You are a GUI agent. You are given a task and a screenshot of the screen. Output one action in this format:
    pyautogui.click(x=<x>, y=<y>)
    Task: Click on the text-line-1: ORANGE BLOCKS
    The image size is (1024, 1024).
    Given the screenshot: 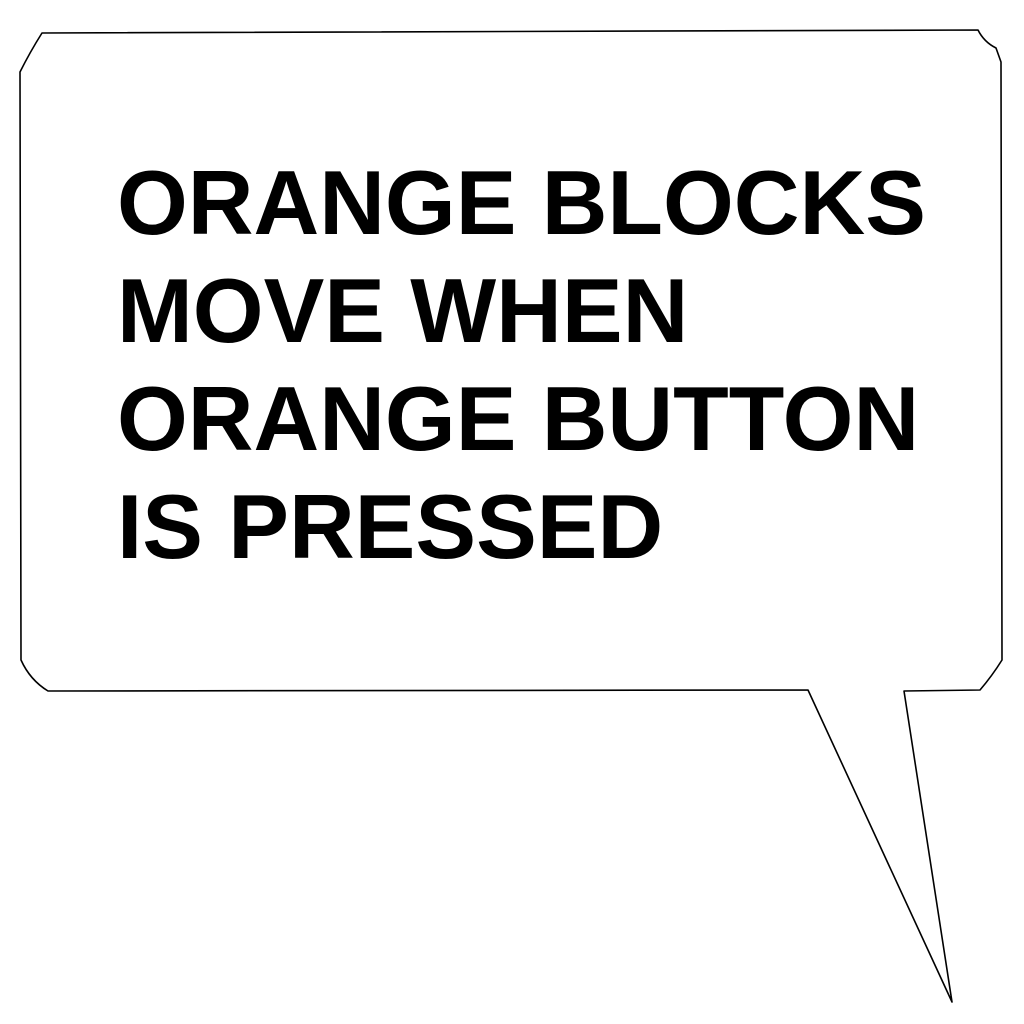 What is the action you would take?
    pyautogui.click(x=521, y=203)
    